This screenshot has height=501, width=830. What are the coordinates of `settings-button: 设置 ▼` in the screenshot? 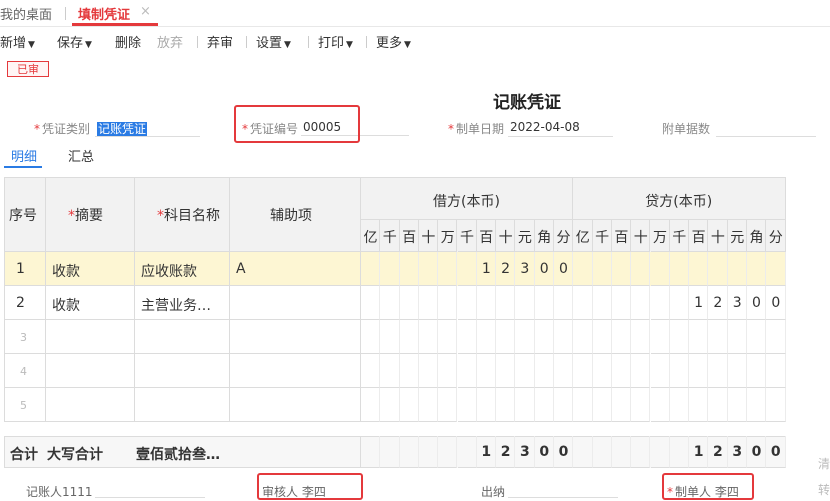 It's located at (273, 41).